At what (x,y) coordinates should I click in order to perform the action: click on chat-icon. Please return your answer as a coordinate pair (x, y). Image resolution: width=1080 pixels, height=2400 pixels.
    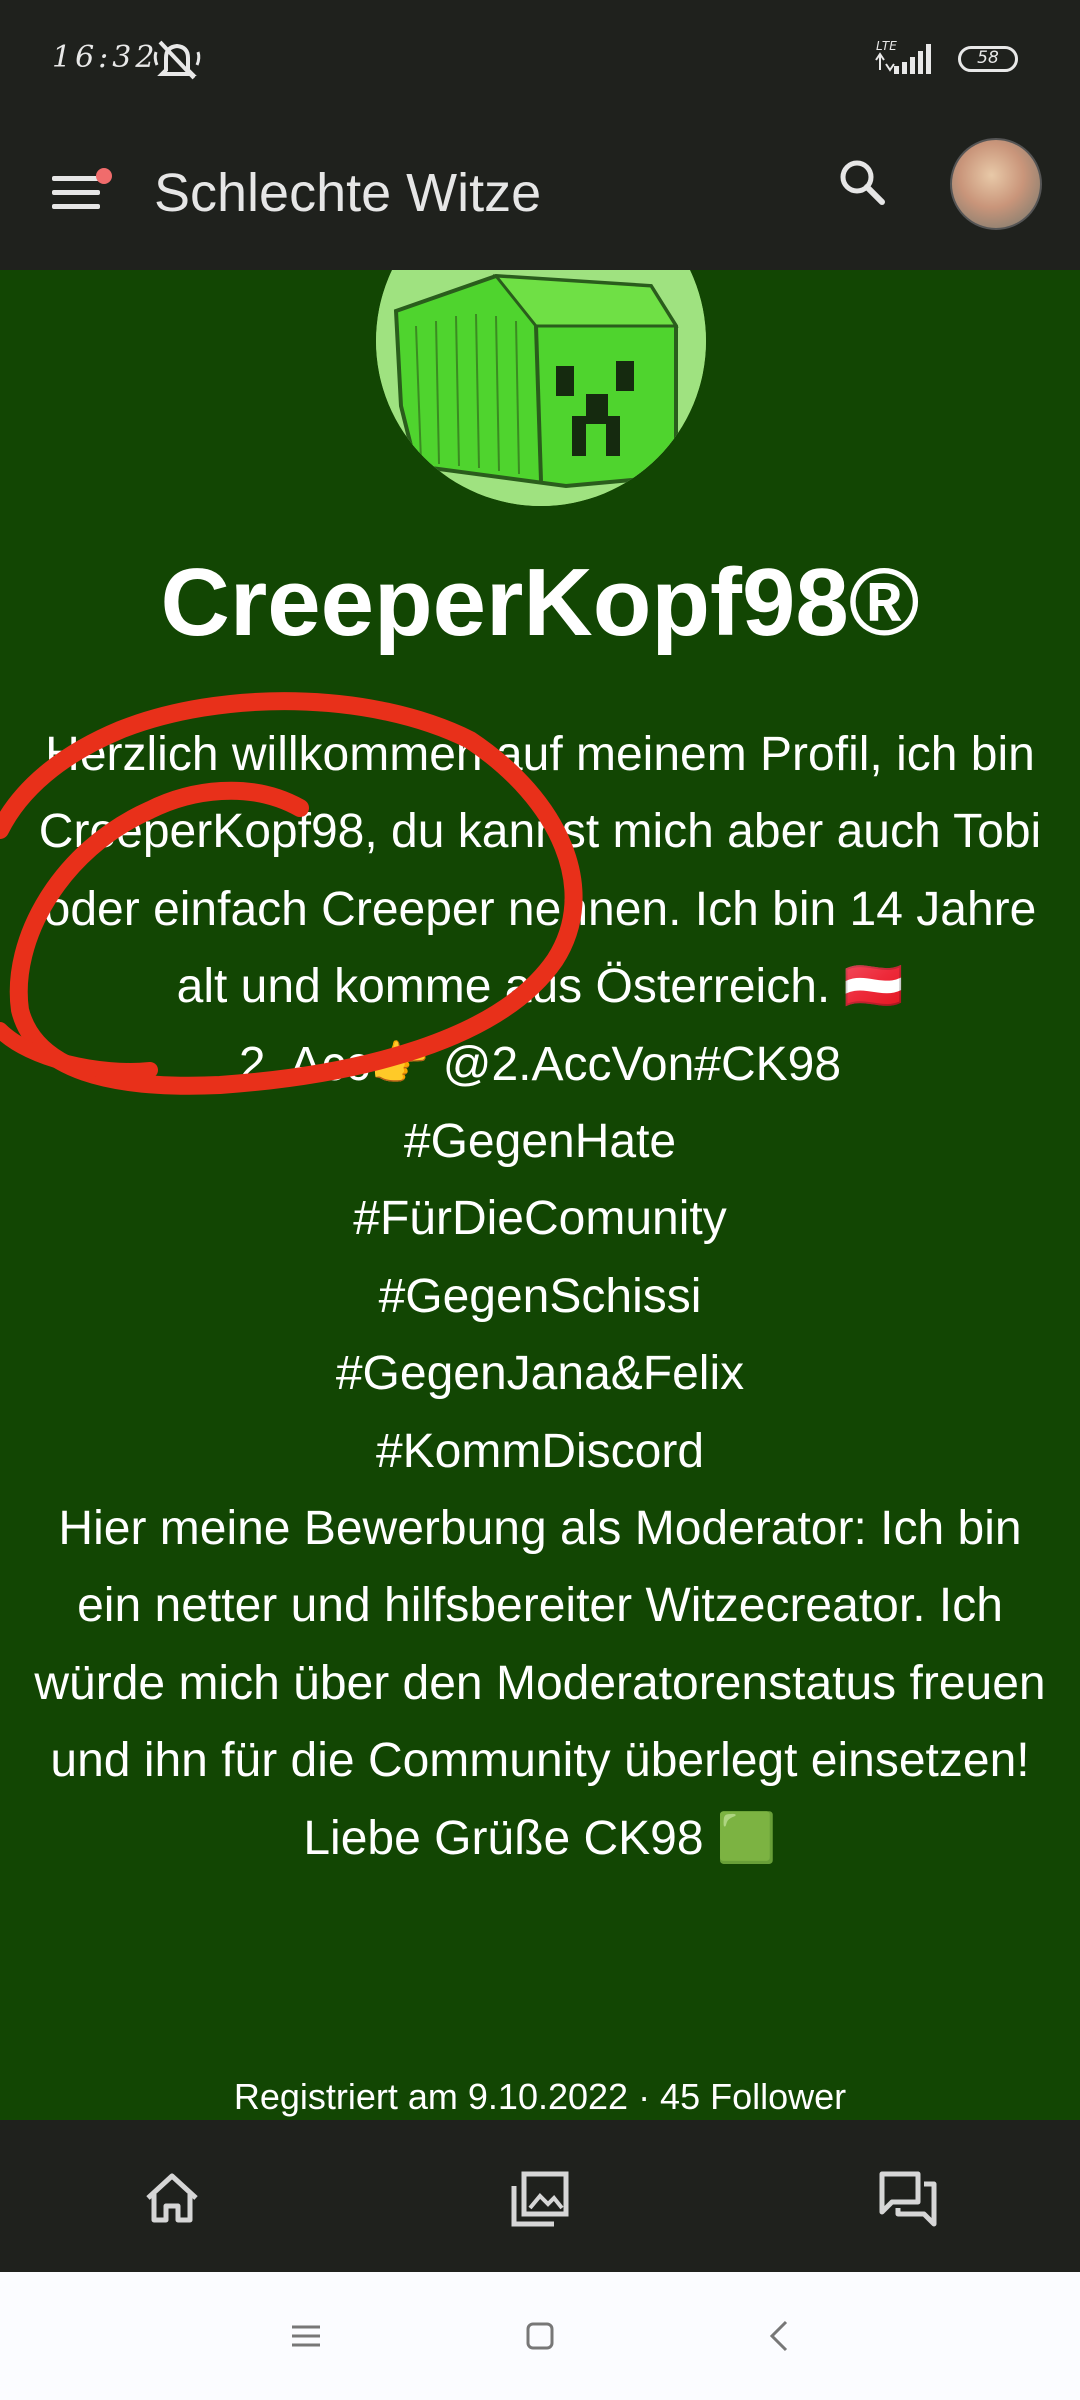
    Looking at the image, I should click on (908, 2199).